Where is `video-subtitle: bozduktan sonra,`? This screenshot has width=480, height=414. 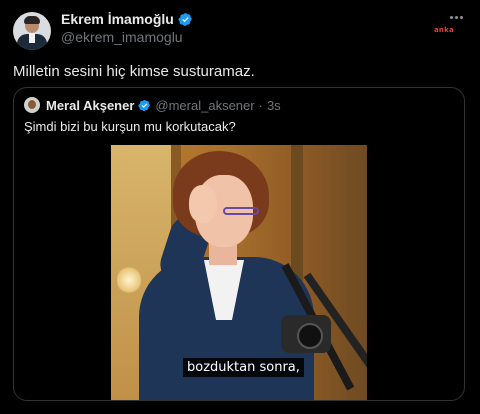 video-subtitle: bozduktan sonra, is located at coordinates (243, 367).